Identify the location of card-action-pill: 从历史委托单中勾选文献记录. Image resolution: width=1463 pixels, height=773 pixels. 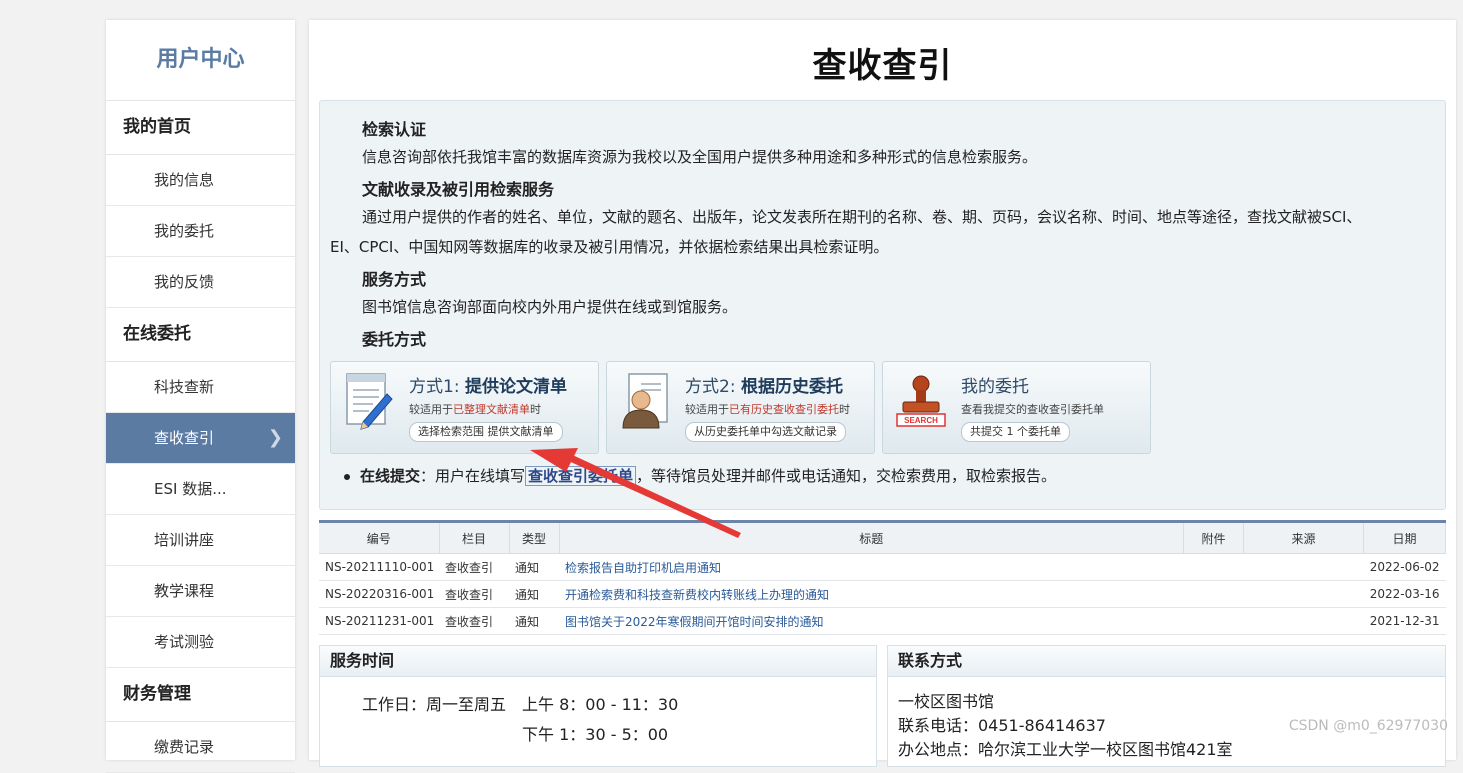
(765, 432).